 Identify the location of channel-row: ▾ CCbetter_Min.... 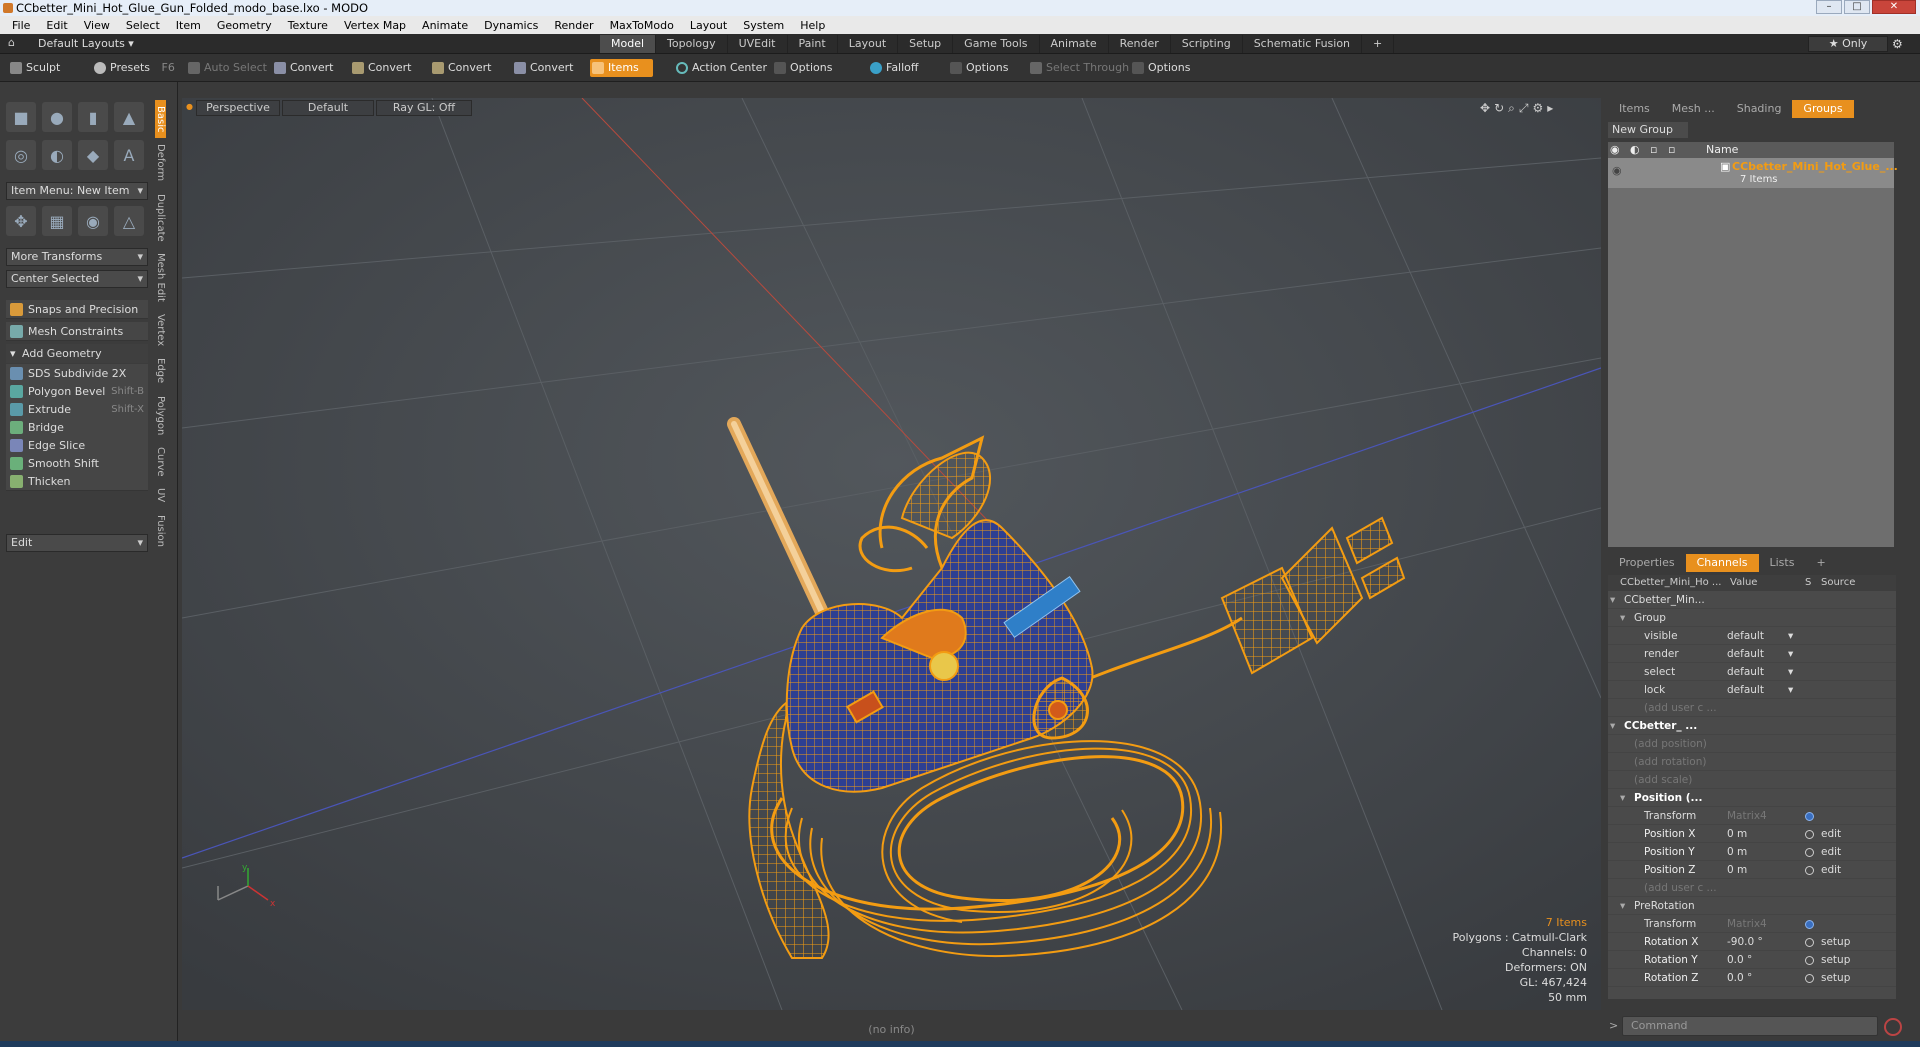
(1752, 600).